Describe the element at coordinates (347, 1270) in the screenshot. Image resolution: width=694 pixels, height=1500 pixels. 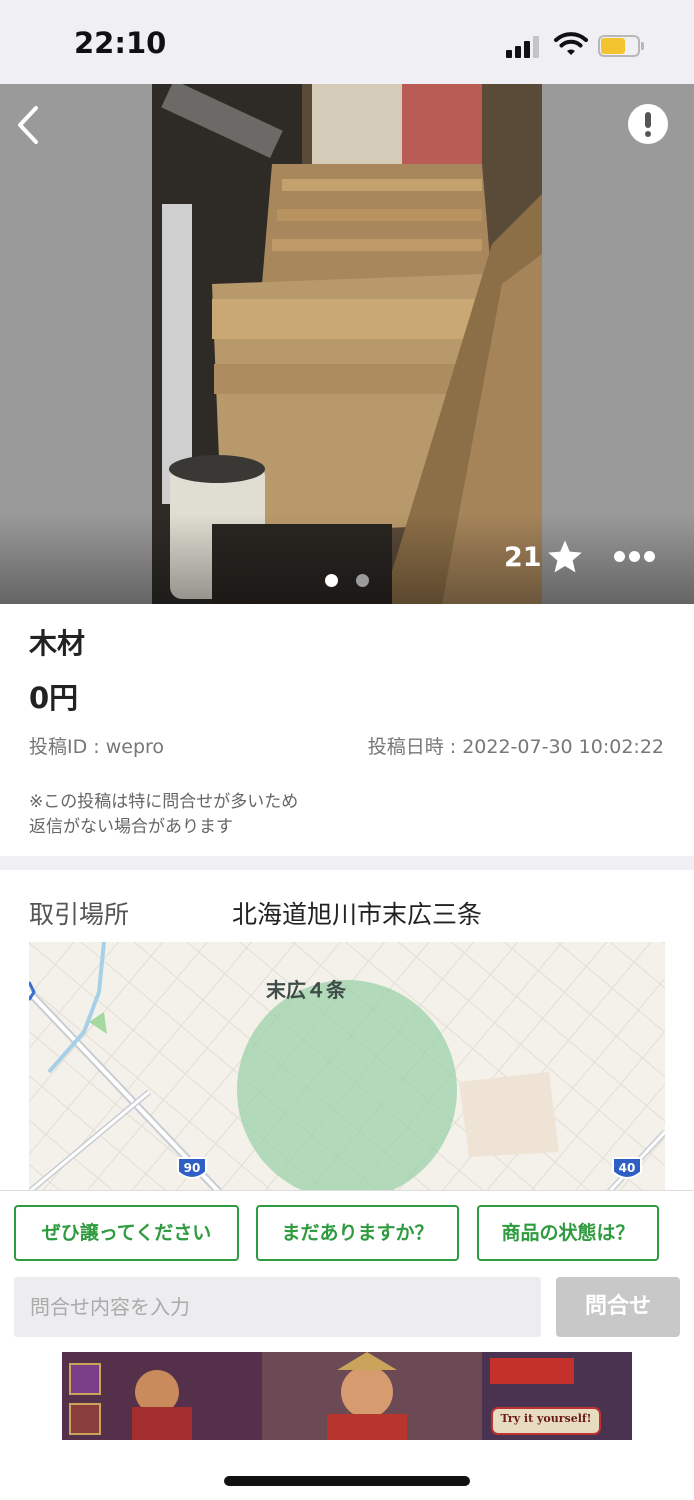
I see `inquiry-bar: ぜひ譲ってください まだありますか？ 商品の状態は？ 問合せ` at that location.